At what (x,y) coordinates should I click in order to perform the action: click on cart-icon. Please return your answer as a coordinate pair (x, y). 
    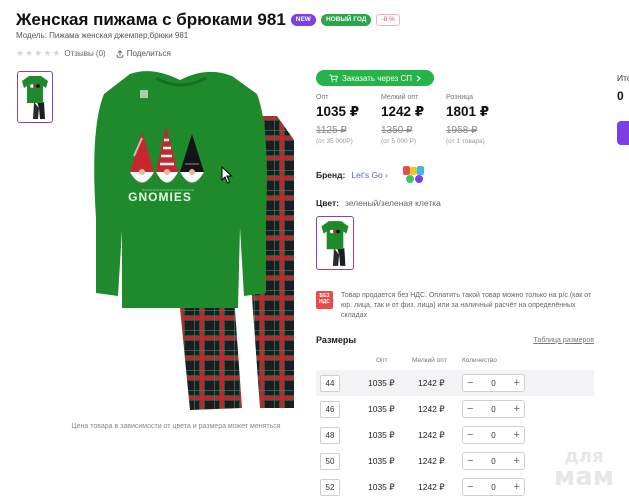
    Looking at the image, I should click on (333, 78).